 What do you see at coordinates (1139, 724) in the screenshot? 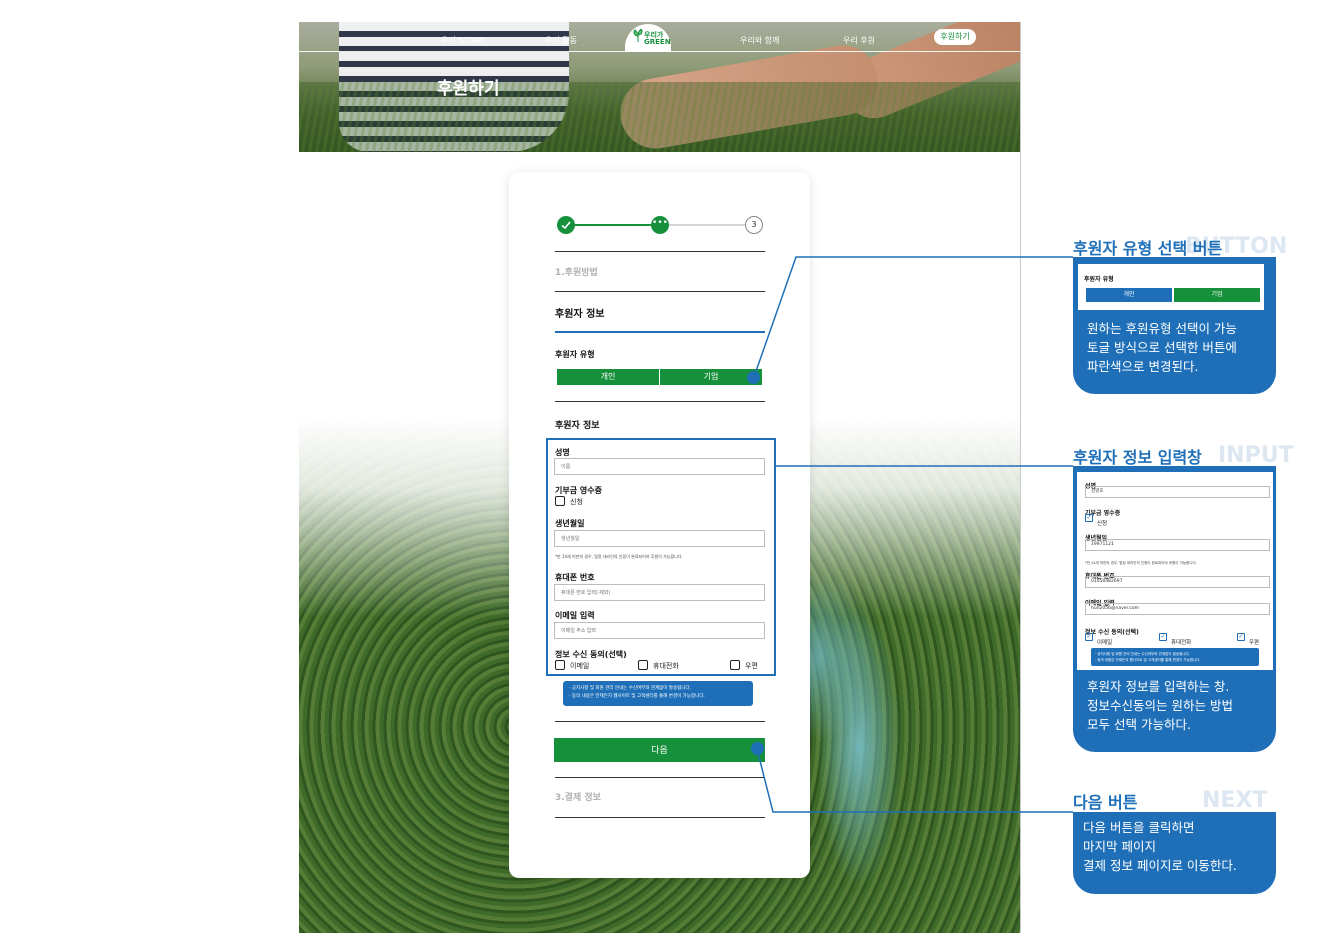
I see `annotation-text: 모두 선택 가능하다.` at bounding box center [1139, 724].